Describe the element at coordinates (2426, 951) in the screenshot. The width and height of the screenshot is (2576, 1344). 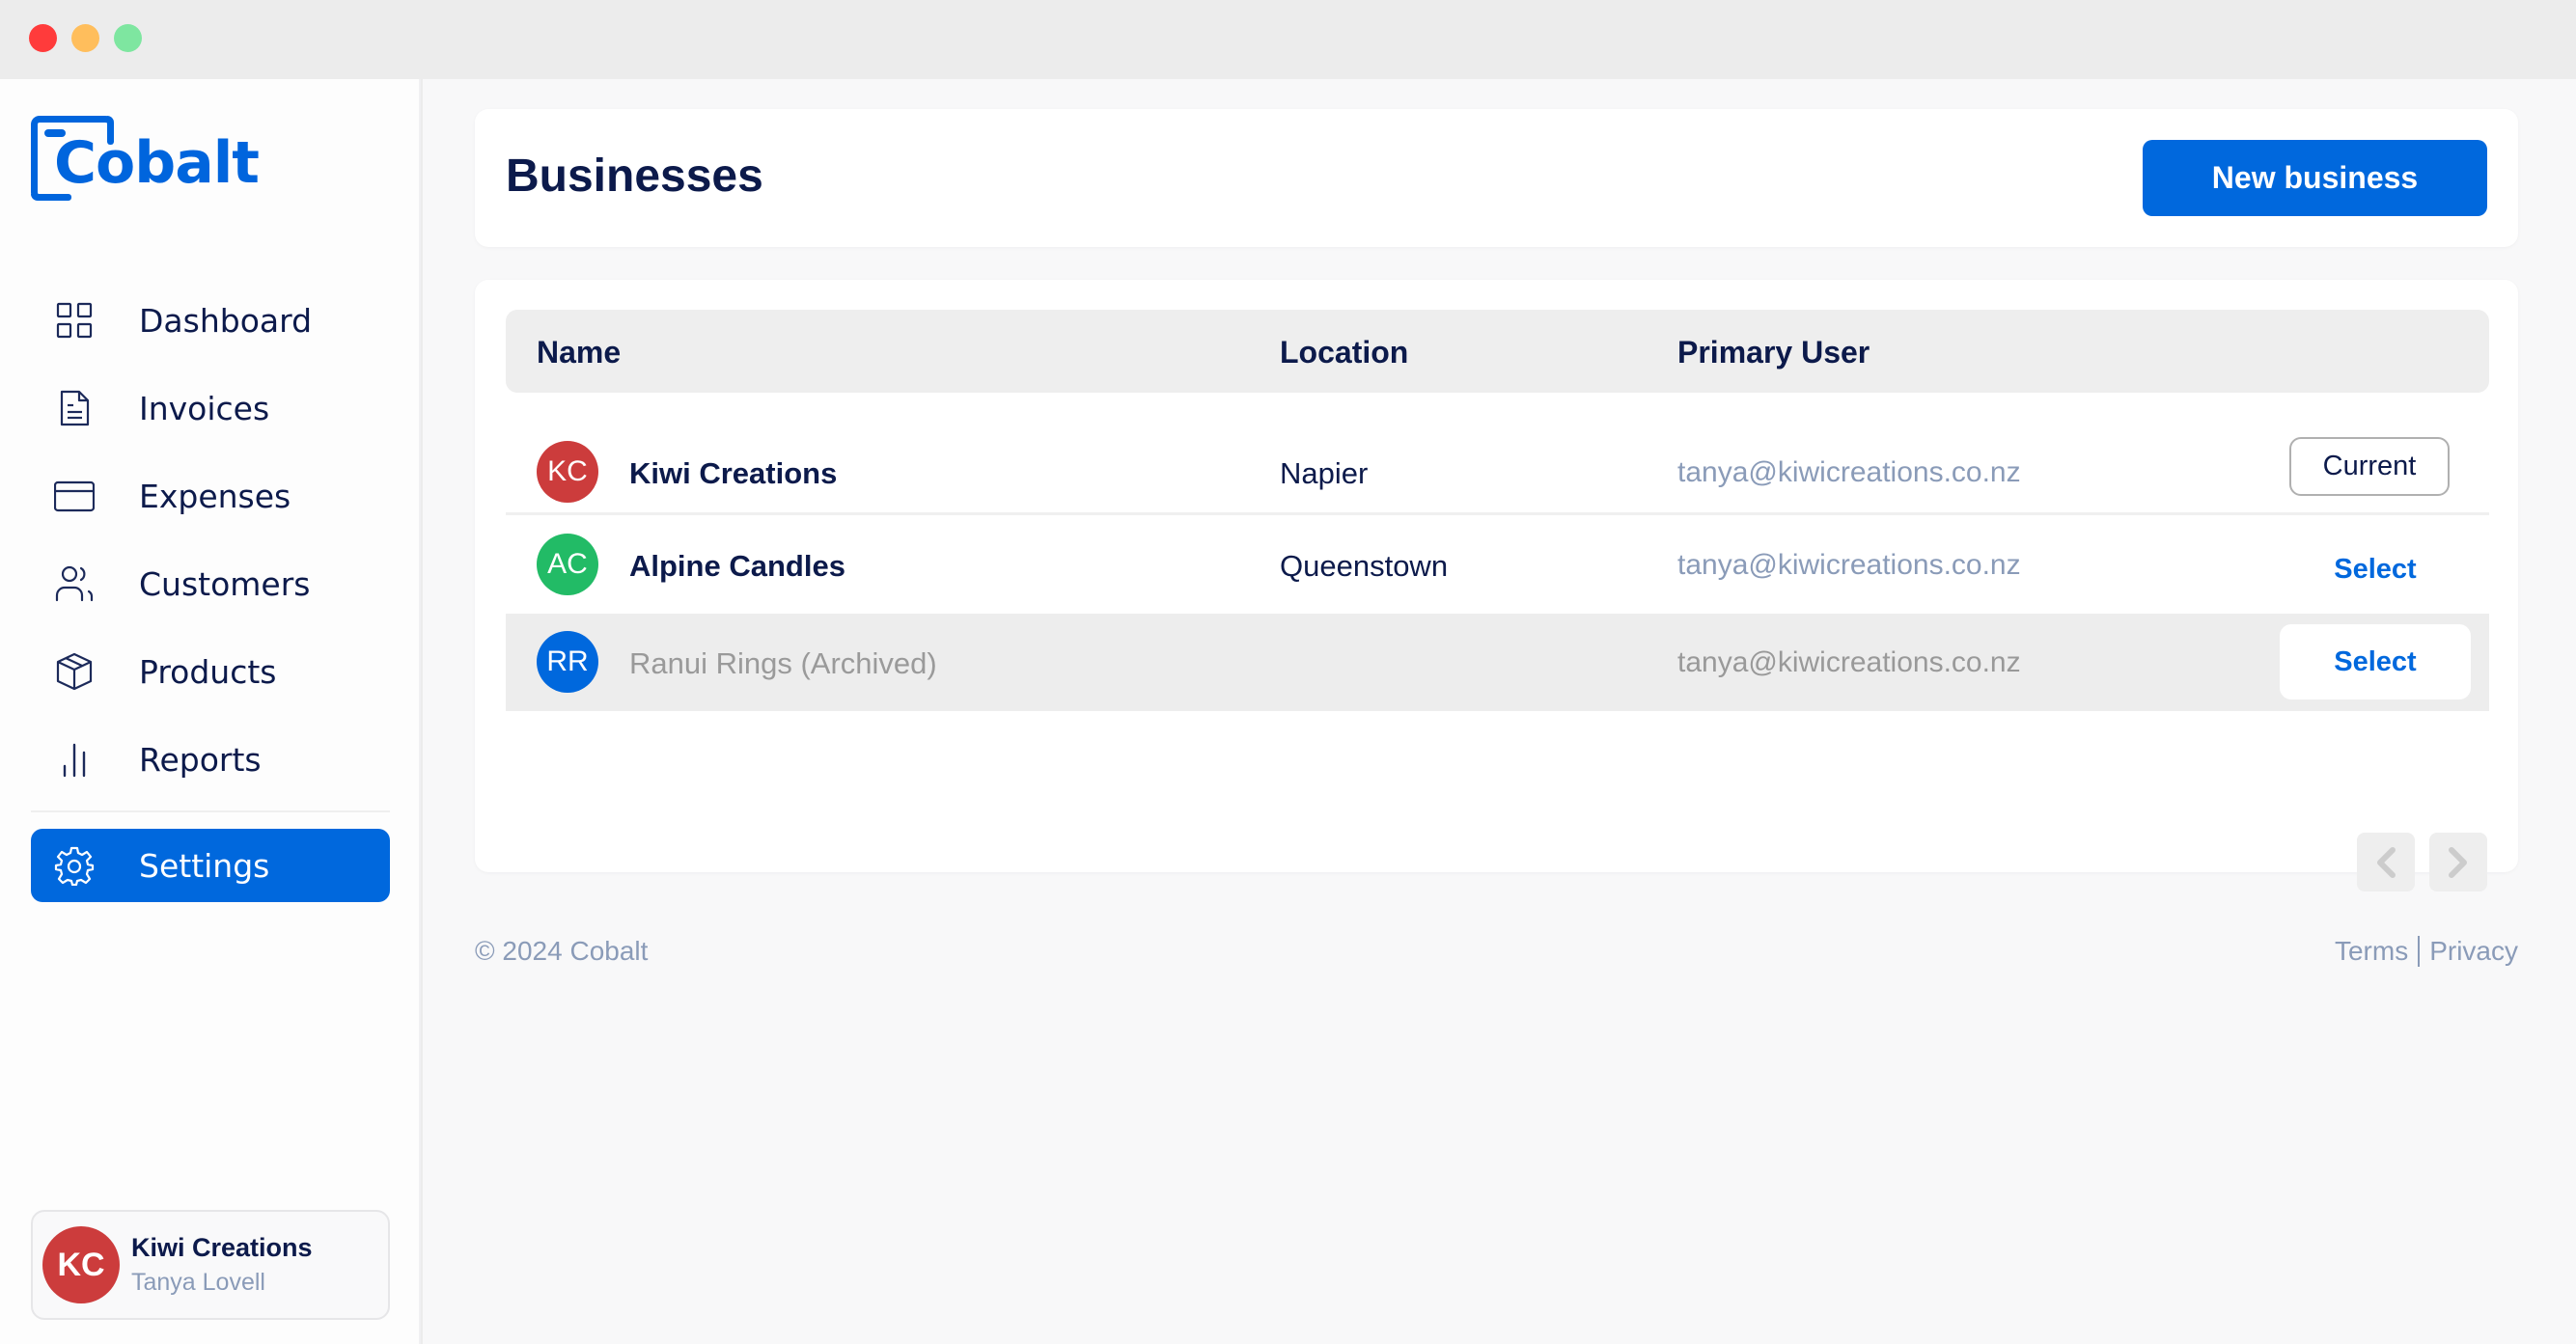
I see `footer-links: Terms Privacy` at that location.